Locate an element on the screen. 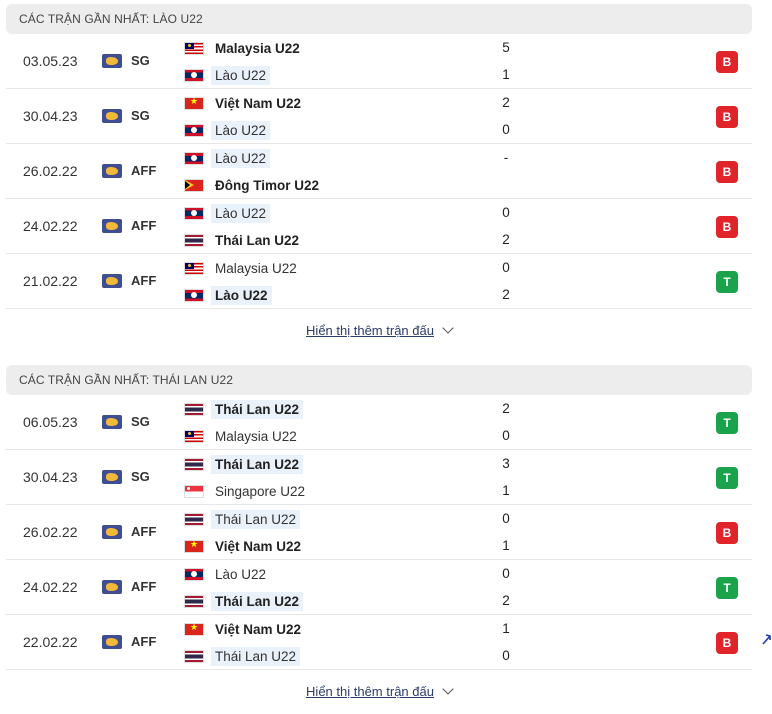 The width and height of the screenshot is (772, 714). home-score: 1 is located at coordinates (506, 628).